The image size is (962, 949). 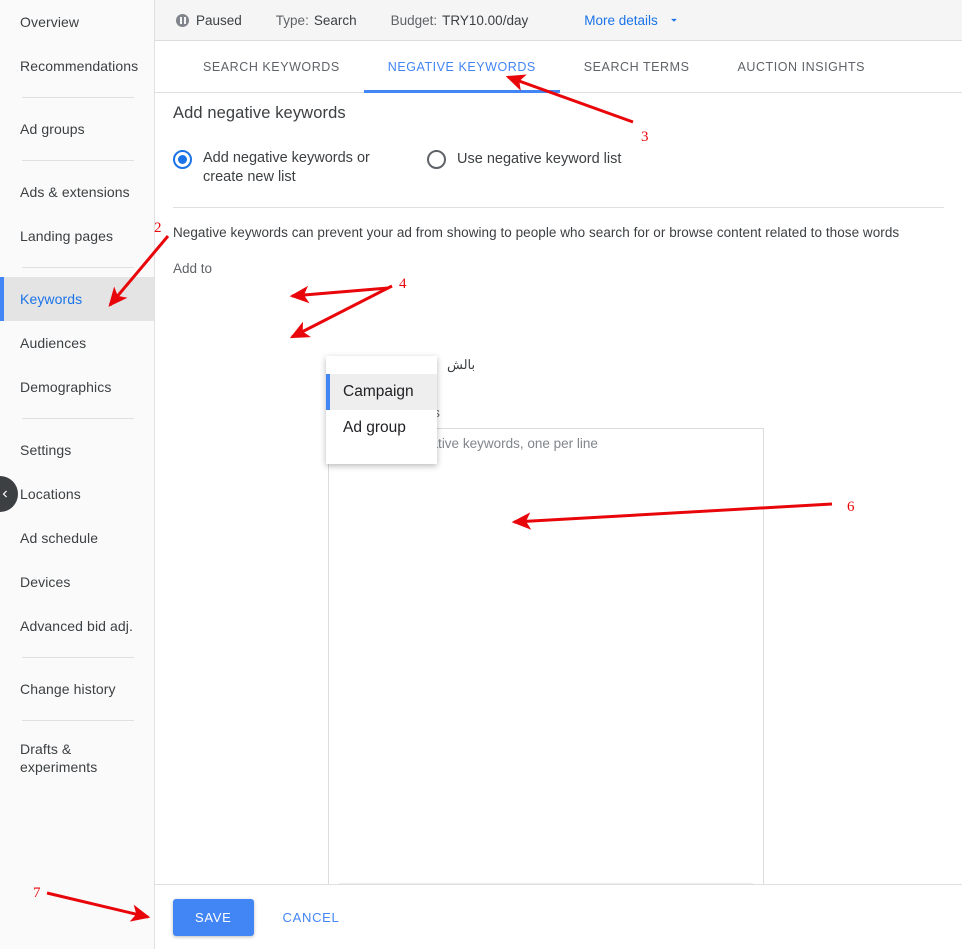 I want to click on dropdown-option-campaign: Campaign, so click(x=381, y=392).